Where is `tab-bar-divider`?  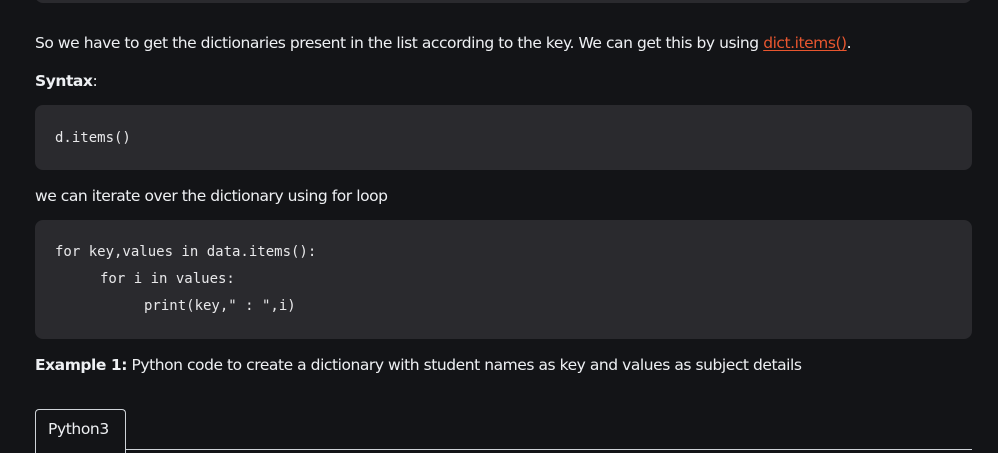
tab-bar-divider is located at coordinates (503, 449).